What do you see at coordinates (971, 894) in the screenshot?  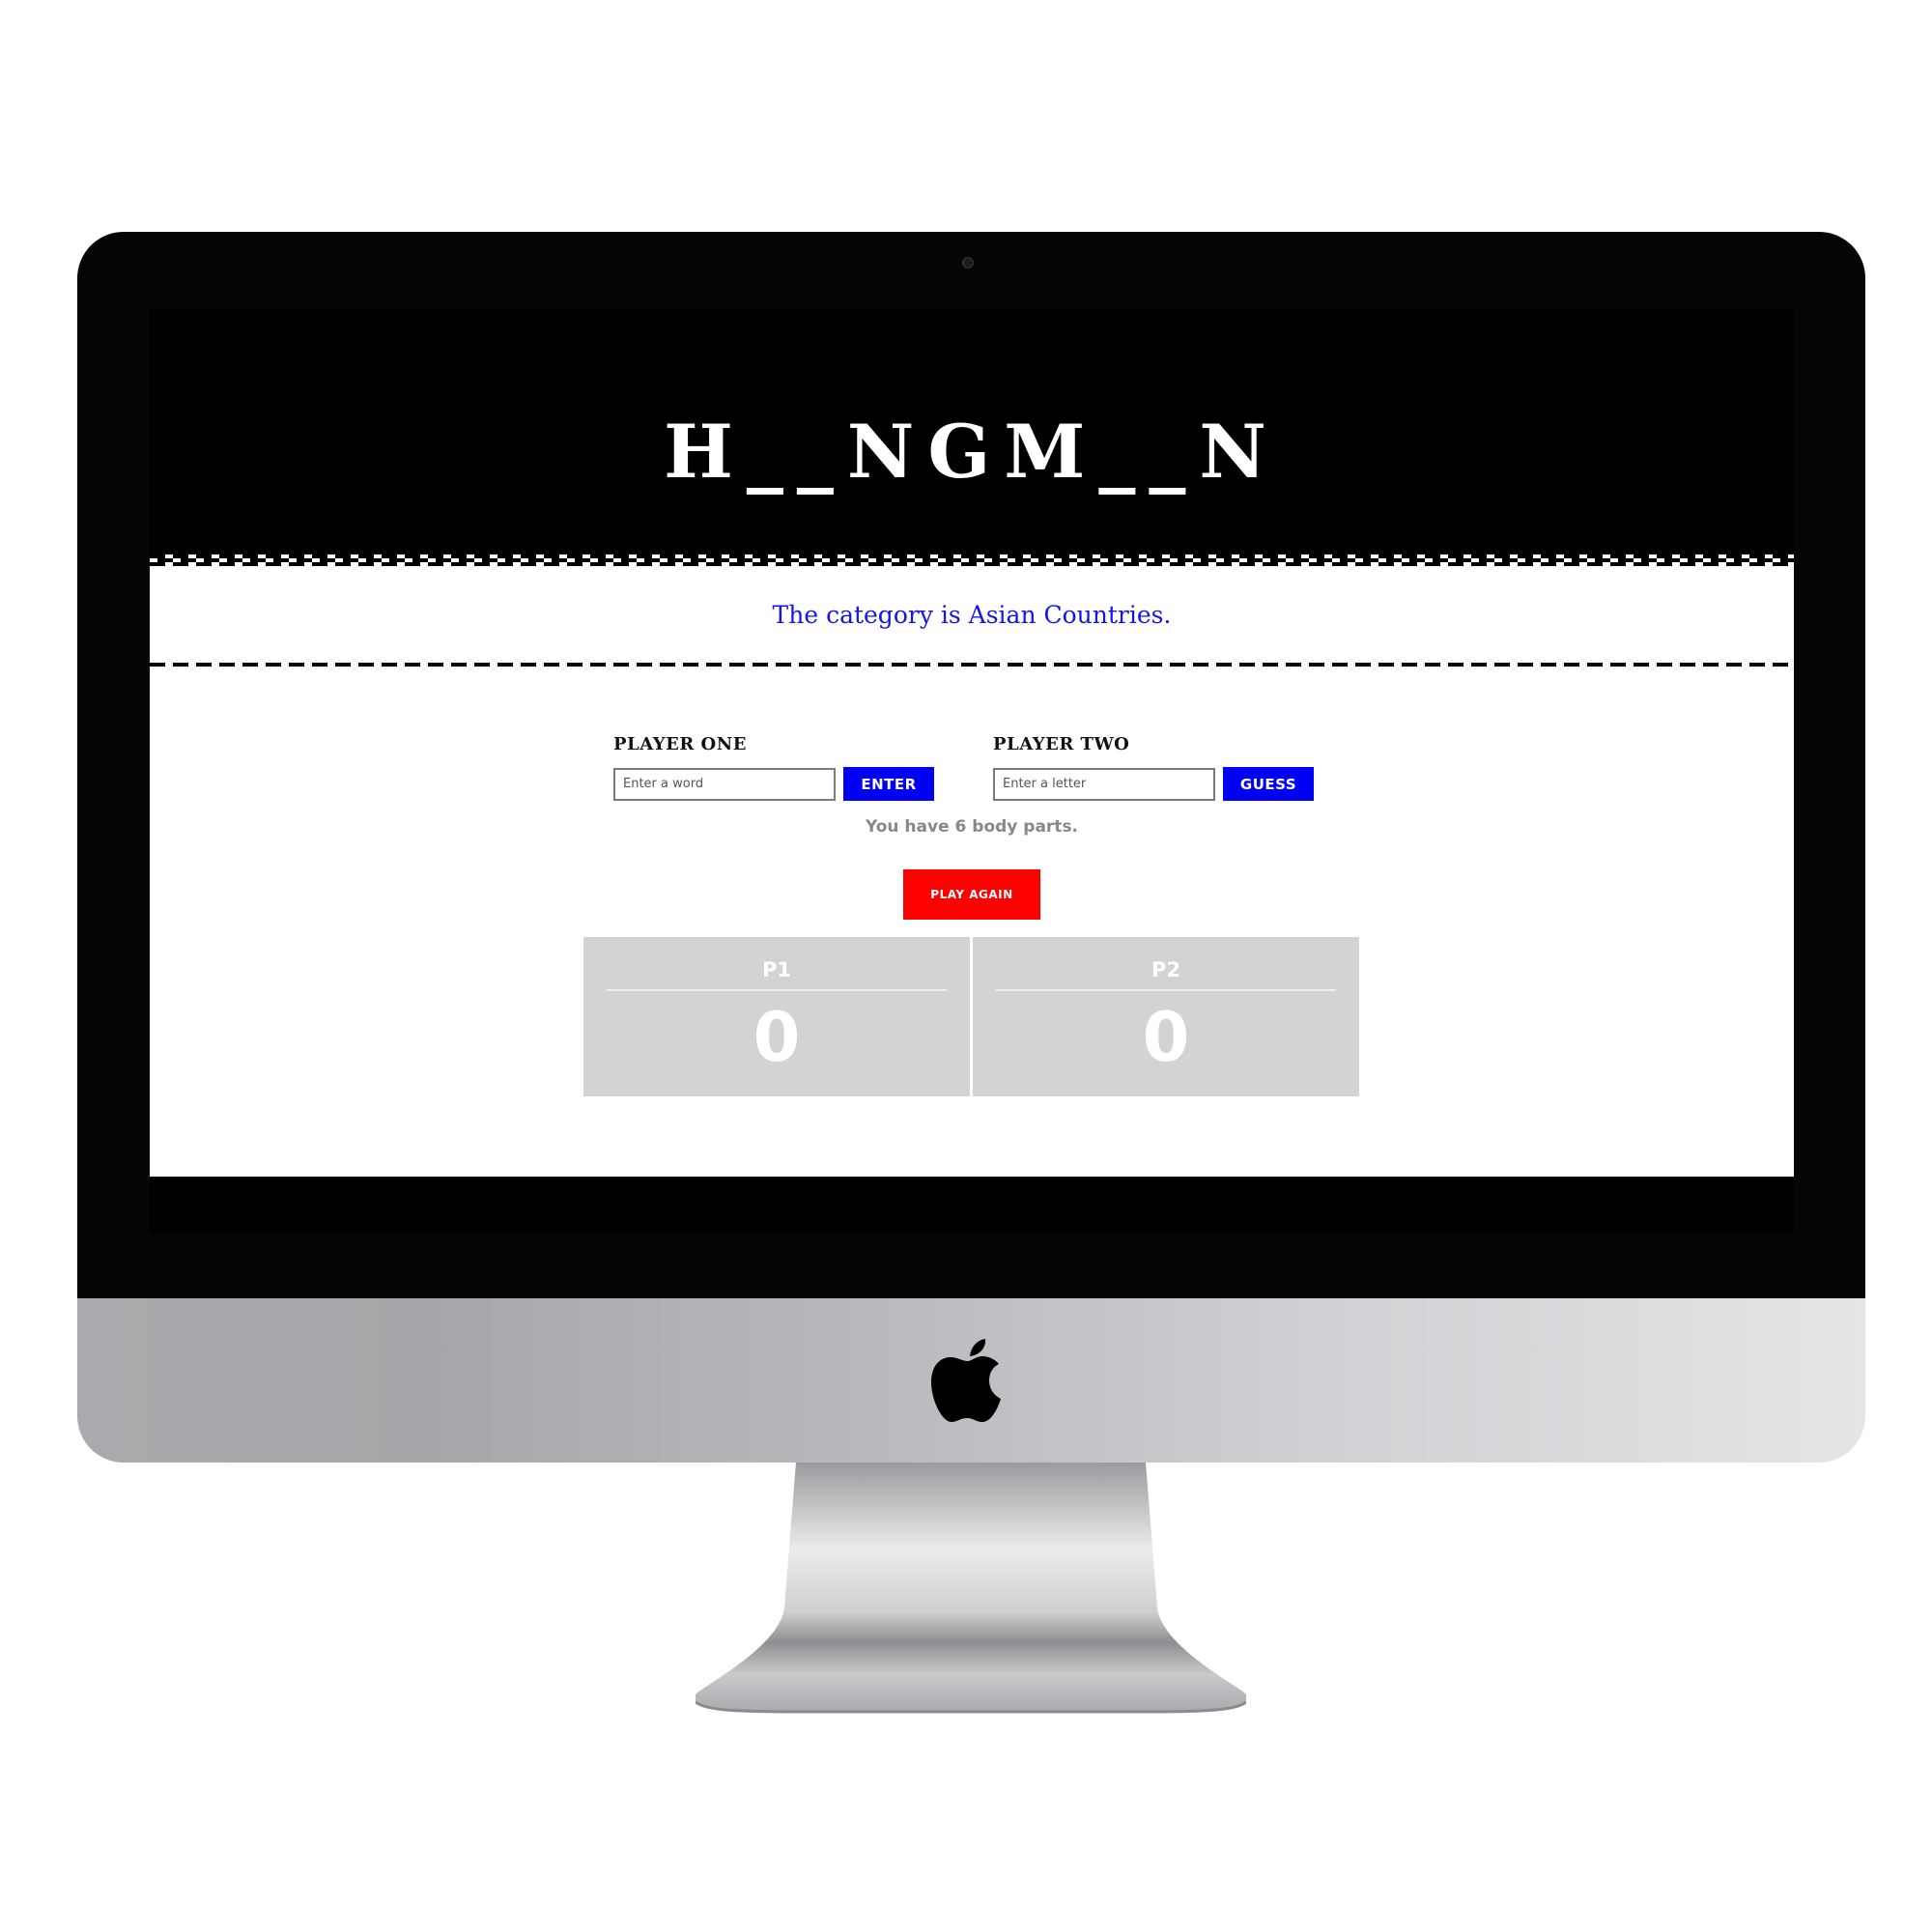 I see `play-again-button: PLAY AGAIN` at bounding box center [971, 894].